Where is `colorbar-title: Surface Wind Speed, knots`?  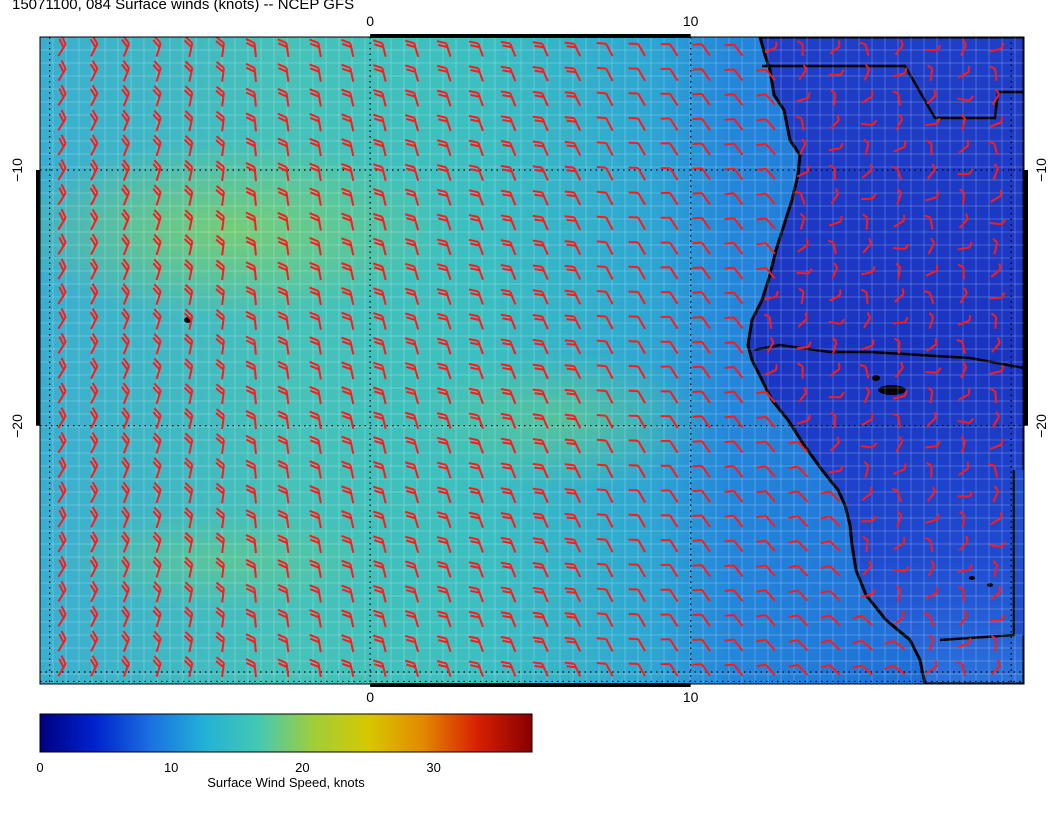 colorbar-title: Surface Wind Speed, knots is located at coordinates (286, 782).